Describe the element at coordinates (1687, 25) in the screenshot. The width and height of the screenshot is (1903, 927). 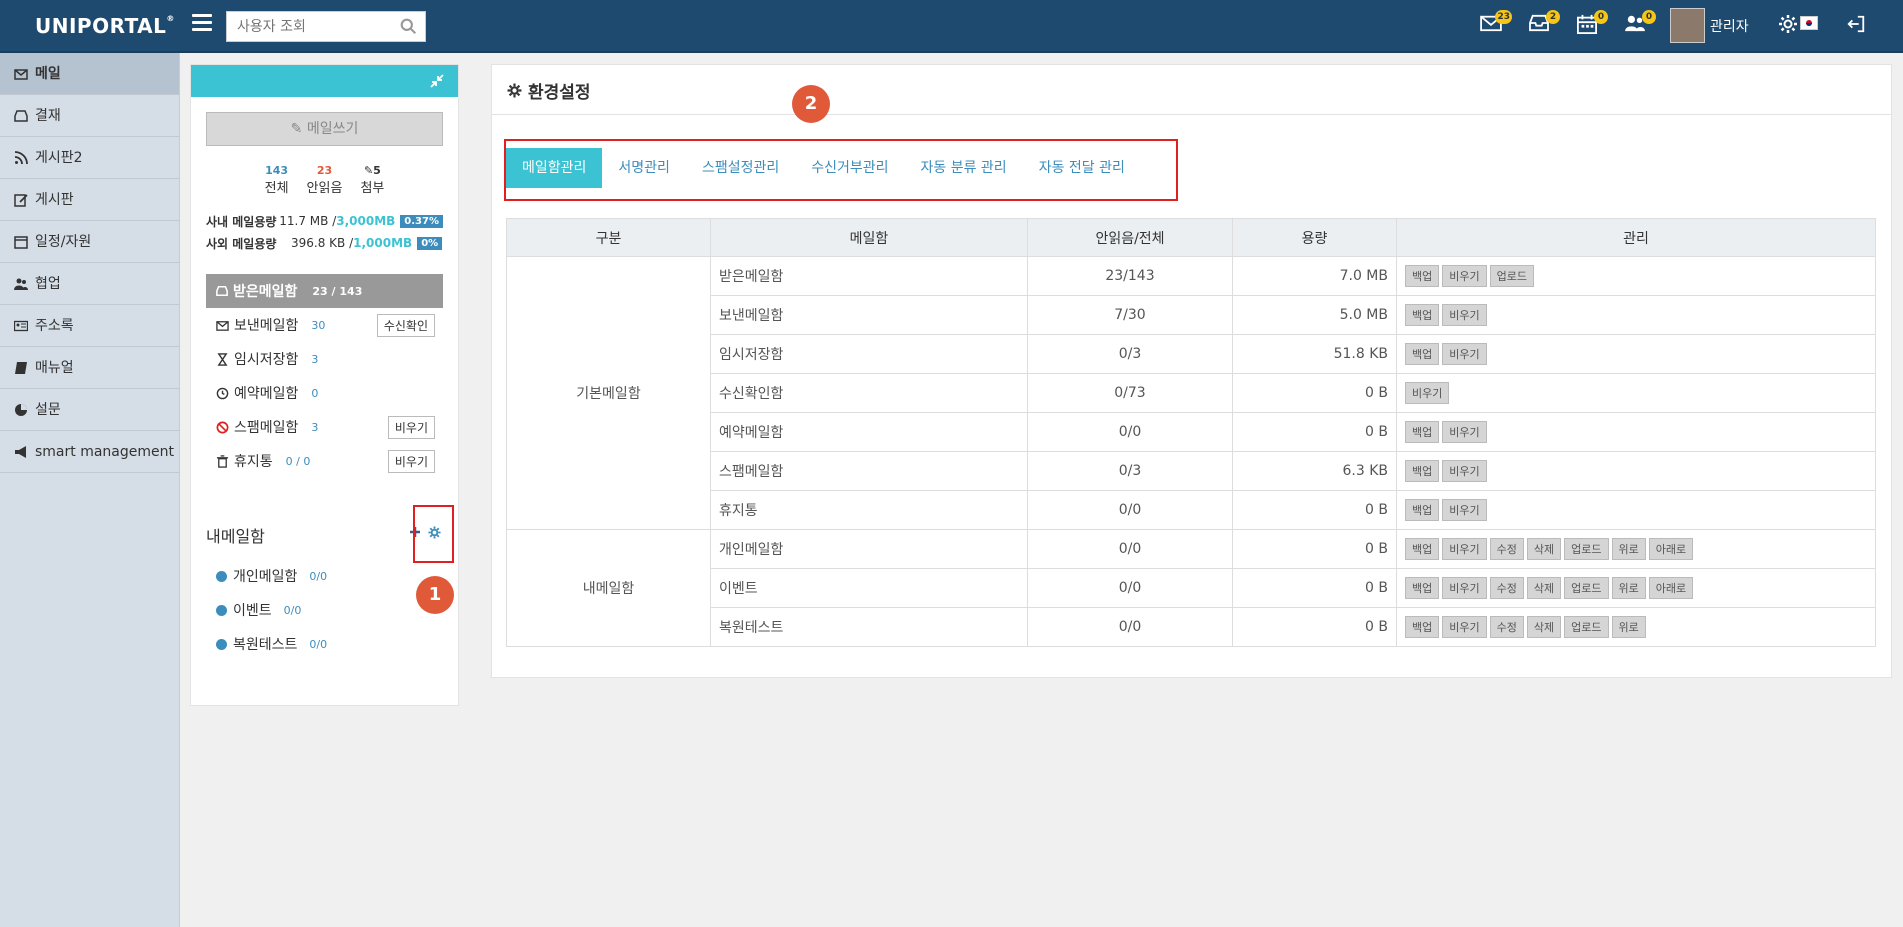
I see `avatar` at that location.